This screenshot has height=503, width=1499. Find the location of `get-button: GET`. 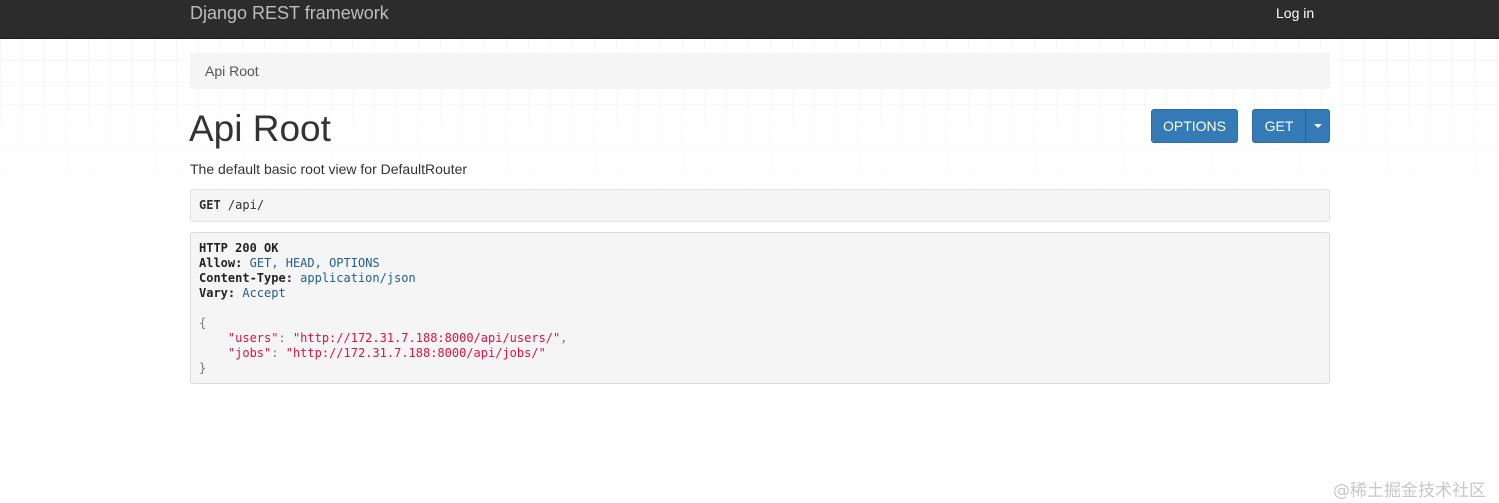

get-button: GET is located at coordinates (1279, 126).